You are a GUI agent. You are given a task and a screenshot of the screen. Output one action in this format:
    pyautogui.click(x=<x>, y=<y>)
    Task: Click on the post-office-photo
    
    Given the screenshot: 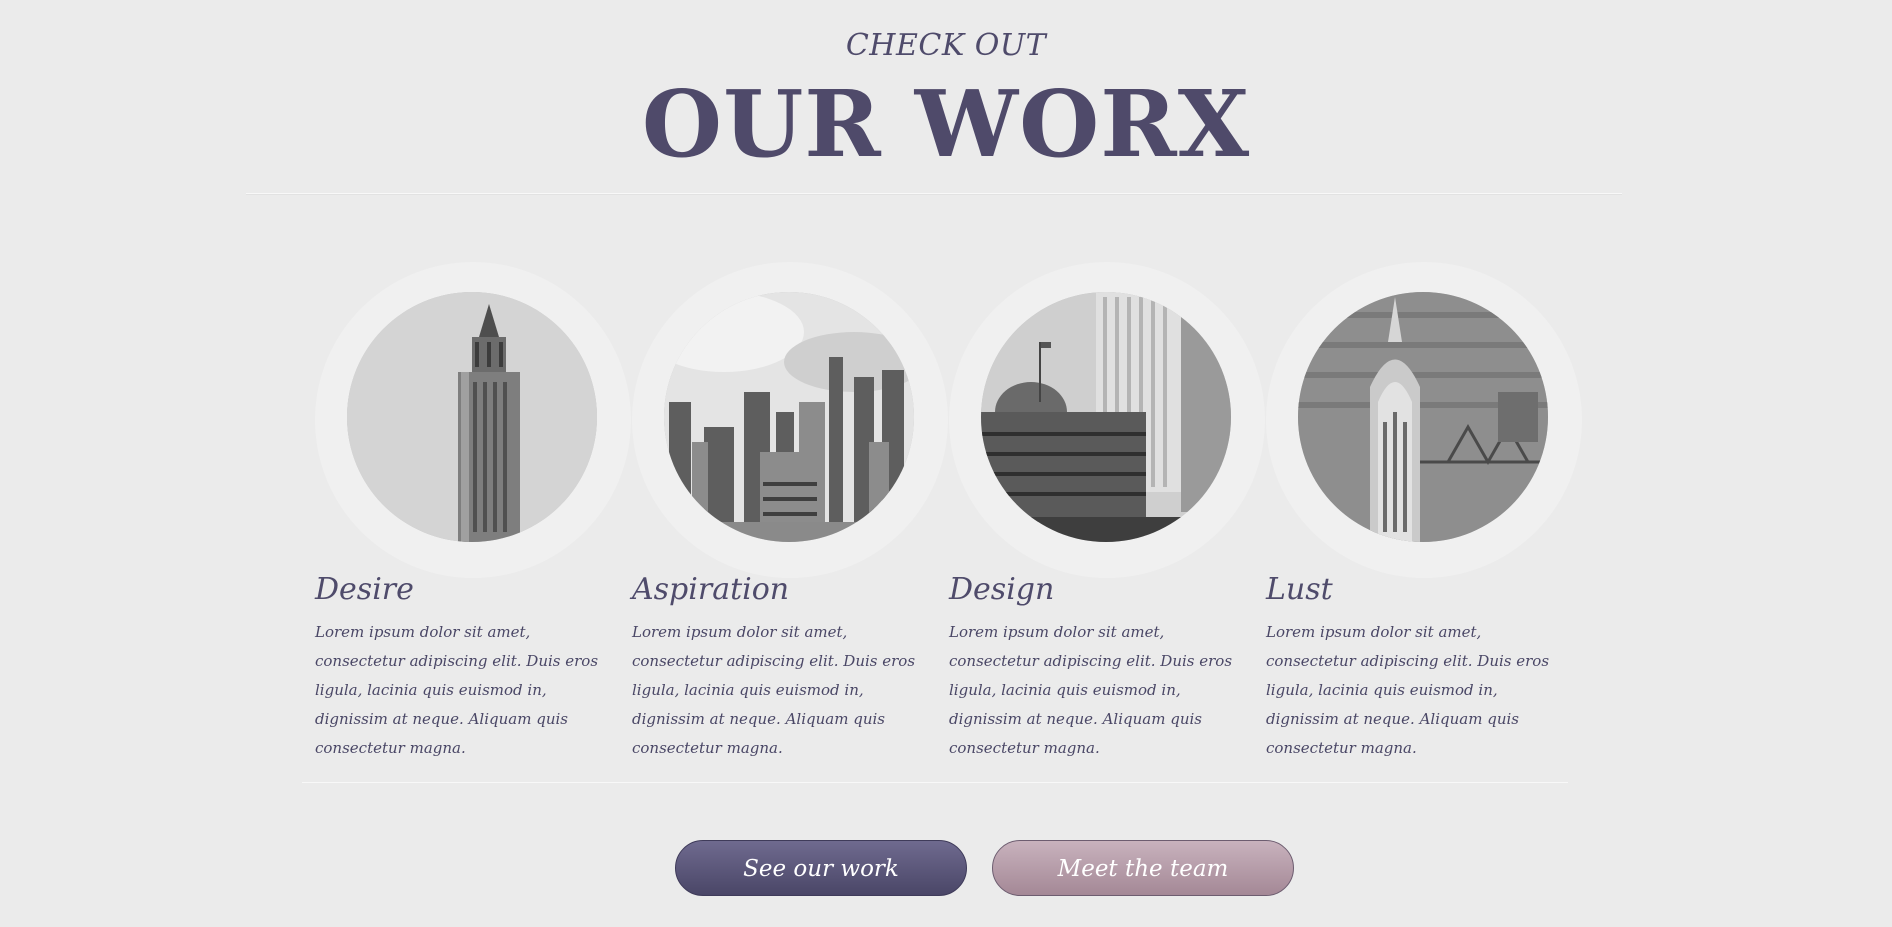 What is the action you would take?
    pyautogui.click(x=1106, y=417)
    